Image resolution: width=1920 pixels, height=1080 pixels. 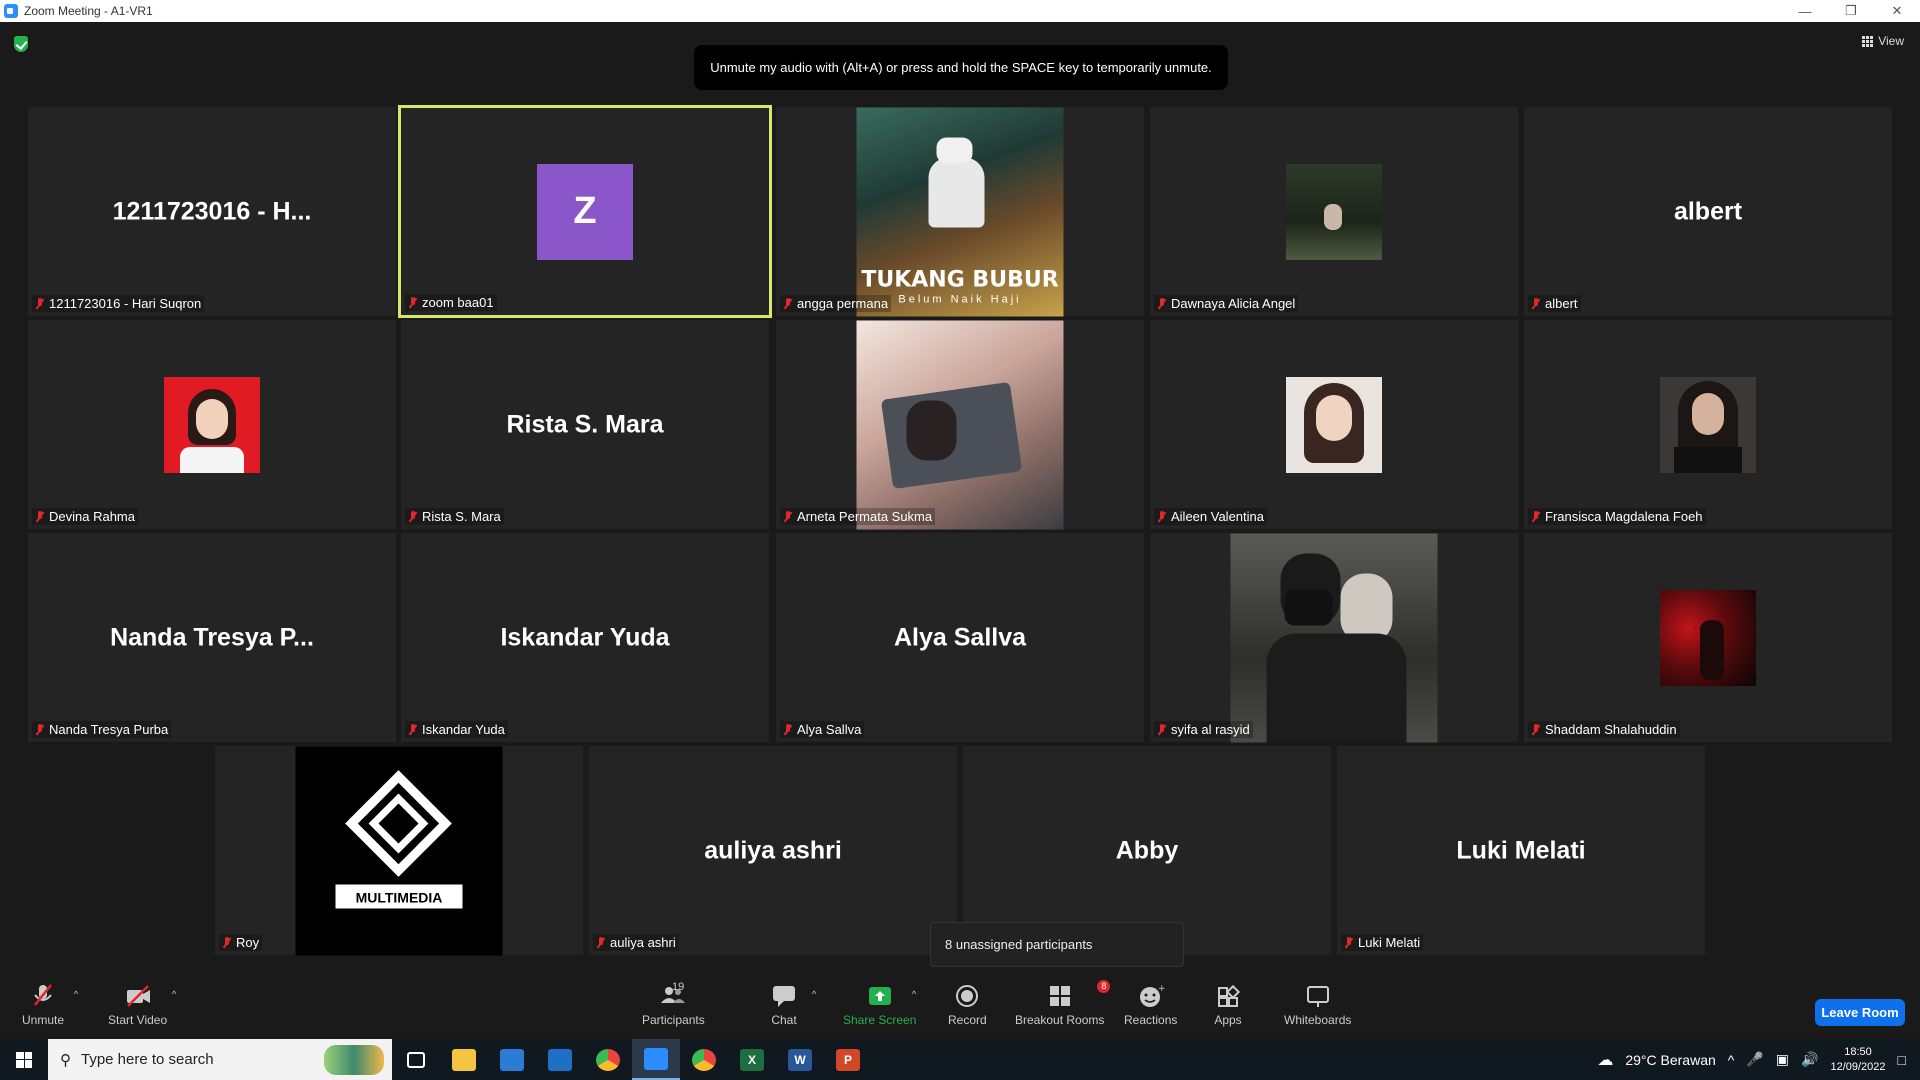 I want to click on record-label: Record, so click(x=967, y=1020).